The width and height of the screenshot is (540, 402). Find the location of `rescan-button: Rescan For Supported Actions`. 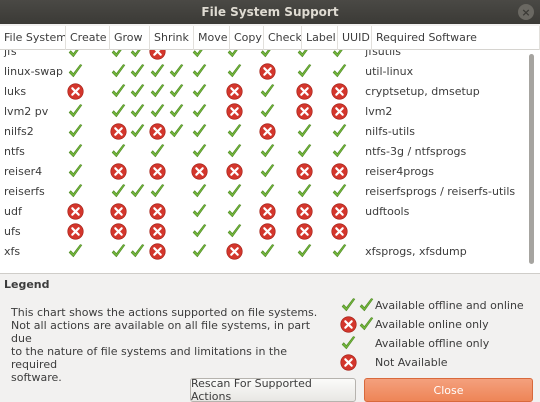

rescan-button: Rescan For Supported Actions is located at coordinates (273, 389).